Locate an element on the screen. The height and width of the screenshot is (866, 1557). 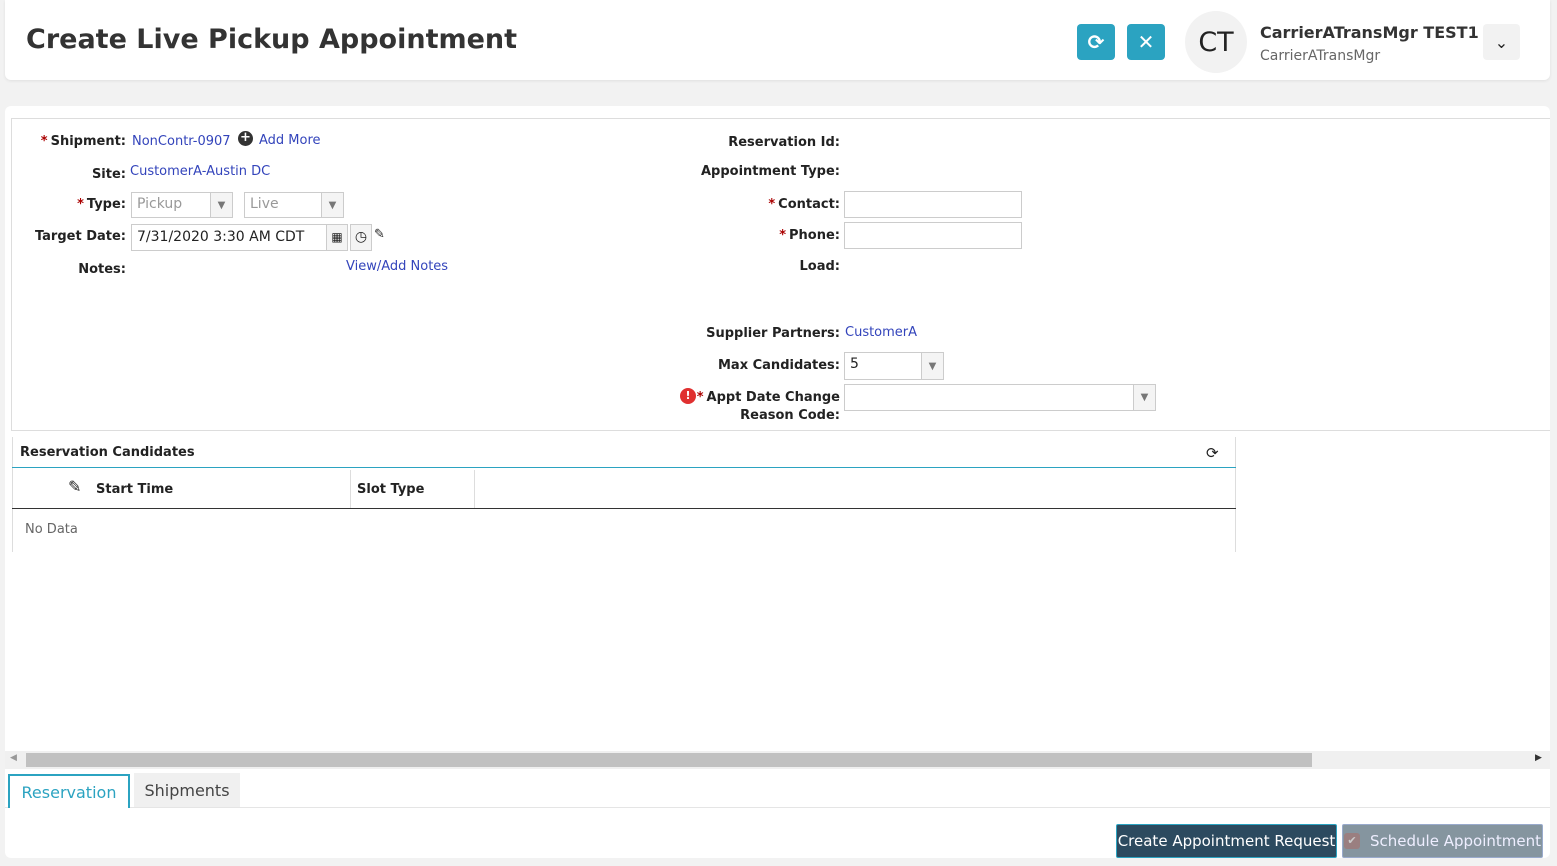
appointment-type-label: Appointment Type: is located at coordinates (770, 171).